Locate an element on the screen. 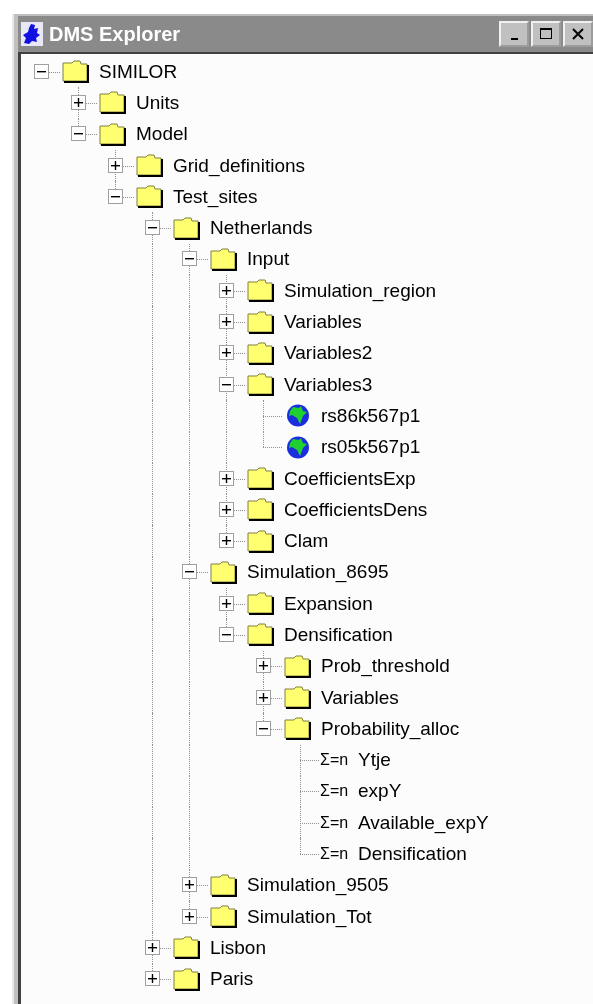  tree-item: Paris is located at coordinates (232, 979).